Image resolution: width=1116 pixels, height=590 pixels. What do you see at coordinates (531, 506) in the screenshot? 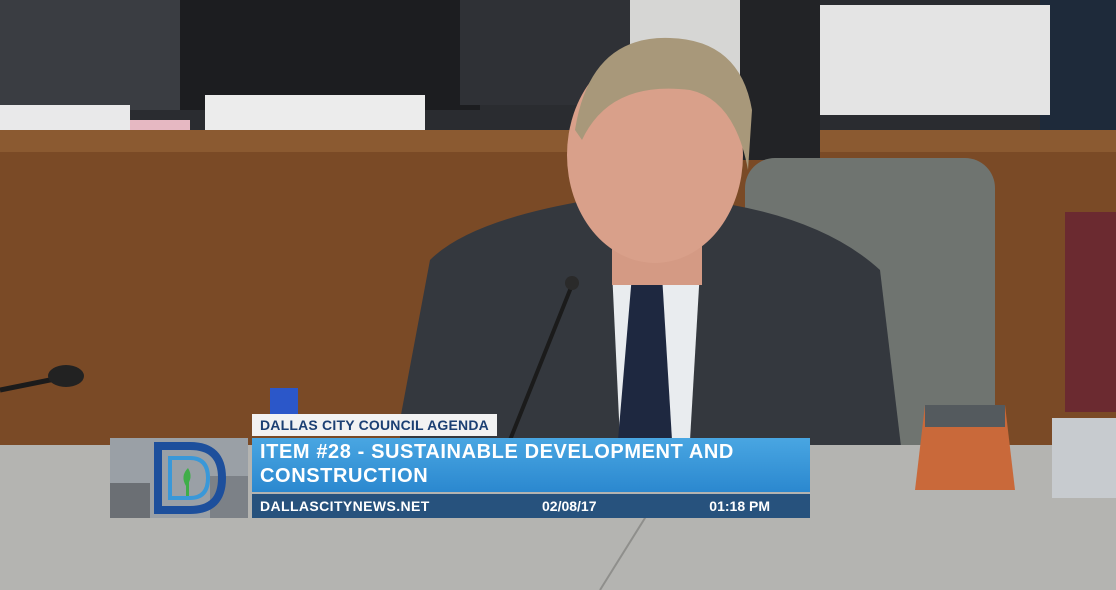
I see `lower-third-footer: DALLASCITYNEWS.NET 02/08/17 01:18 PM` at bounding box center [531, 506].